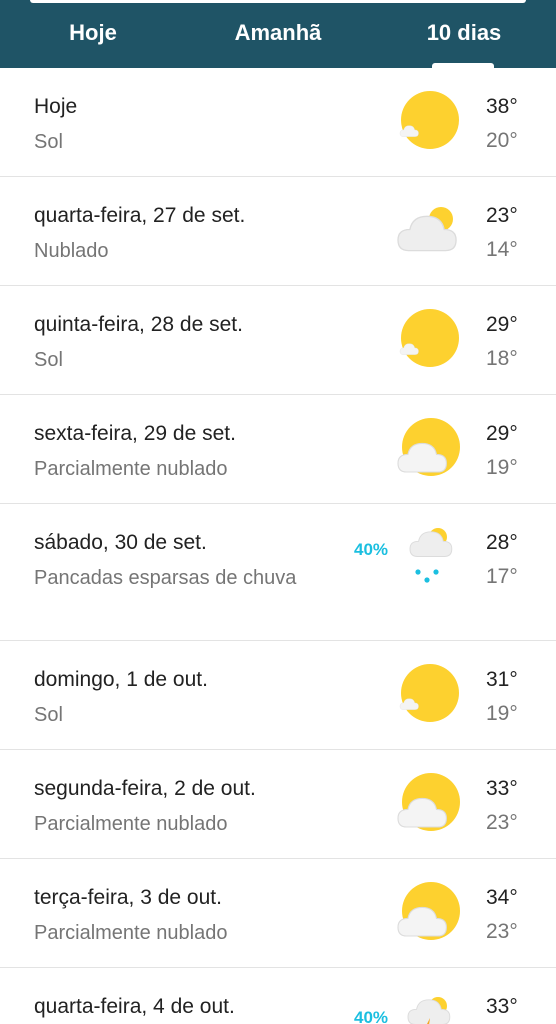  What do you see at coordinates (140, 215) in the screenshot?
I see `forecast-date: quarta-feira, 27 de set.` at bounding box center [140, 215].